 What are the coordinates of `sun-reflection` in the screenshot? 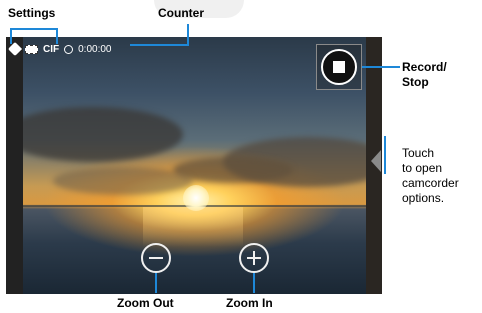 It's located at (193, 227).